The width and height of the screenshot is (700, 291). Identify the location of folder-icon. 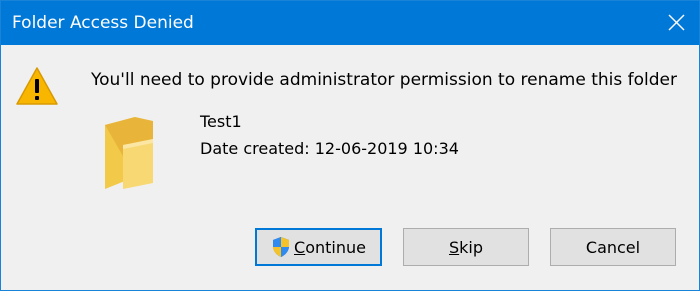
(129, 153).